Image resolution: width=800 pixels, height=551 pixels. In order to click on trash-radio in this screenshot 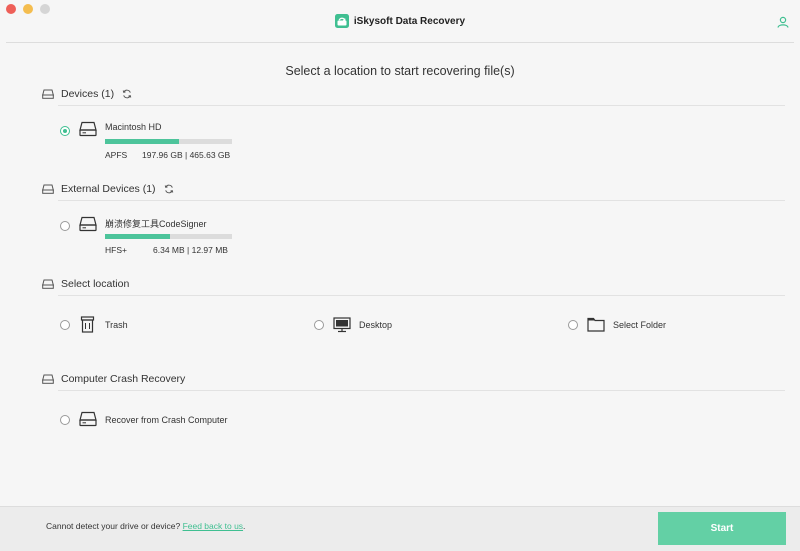, I will do `click(65, 325)`.